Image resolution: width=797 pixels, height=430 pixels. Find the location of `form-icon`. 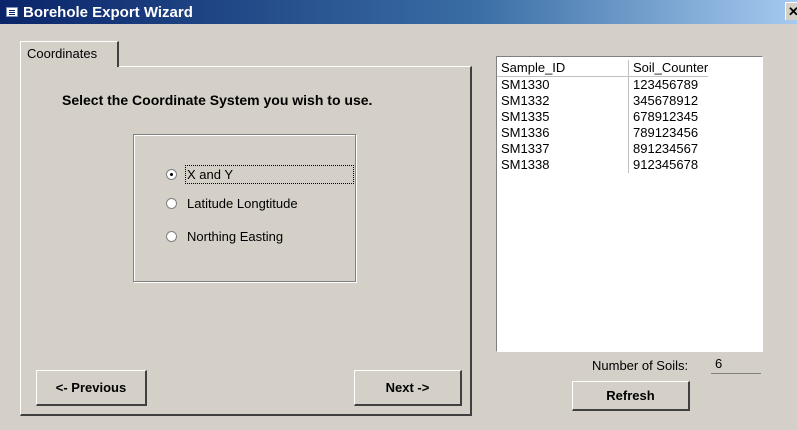

form-icon is located at coordinates (12, 12).